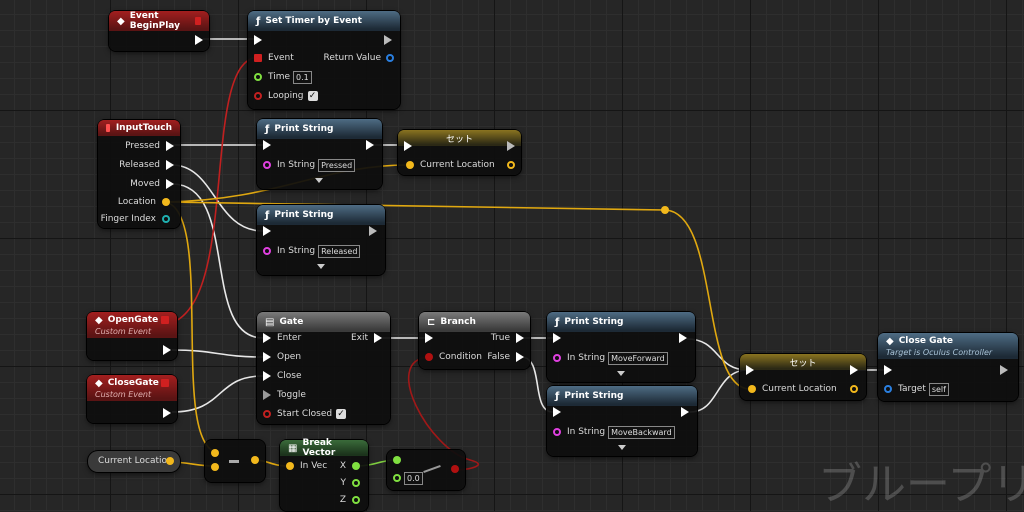  I want to click on condition-pin, so click(429, 357).